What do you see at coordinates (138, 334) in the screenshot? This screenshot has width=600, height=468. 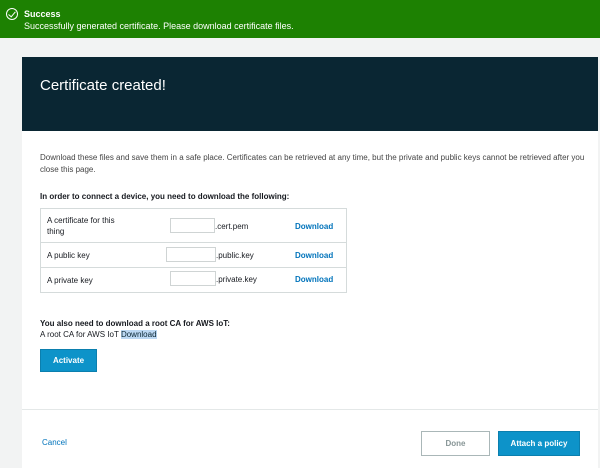 I see `download-rootca-link: Download` at bounding box center [138, 334].